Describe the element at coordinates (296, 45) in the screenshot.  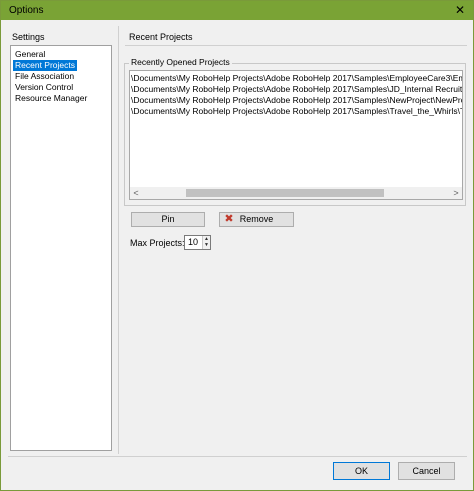
I see `section-divider` at that location.